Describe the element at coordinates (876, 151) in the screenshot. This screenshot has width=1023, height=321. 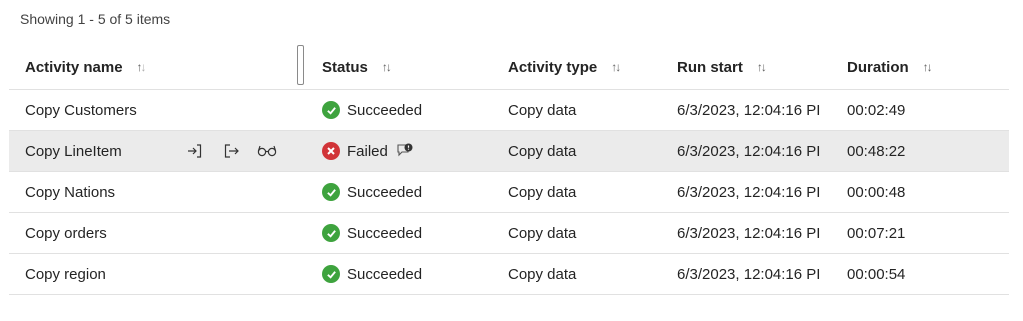
I see `duration-cell: 00:48:22` at that location.